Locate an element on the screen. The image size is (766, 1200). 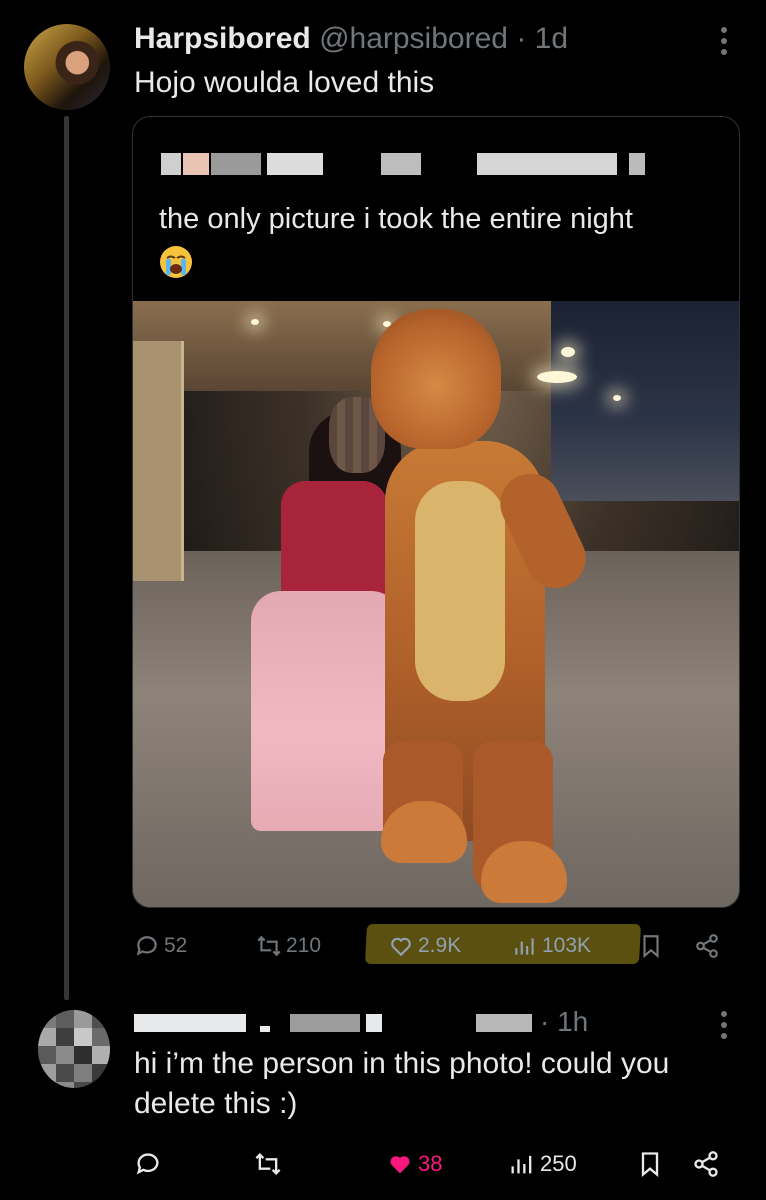
like-button: 2.9K is located at coordinates (424, 946).